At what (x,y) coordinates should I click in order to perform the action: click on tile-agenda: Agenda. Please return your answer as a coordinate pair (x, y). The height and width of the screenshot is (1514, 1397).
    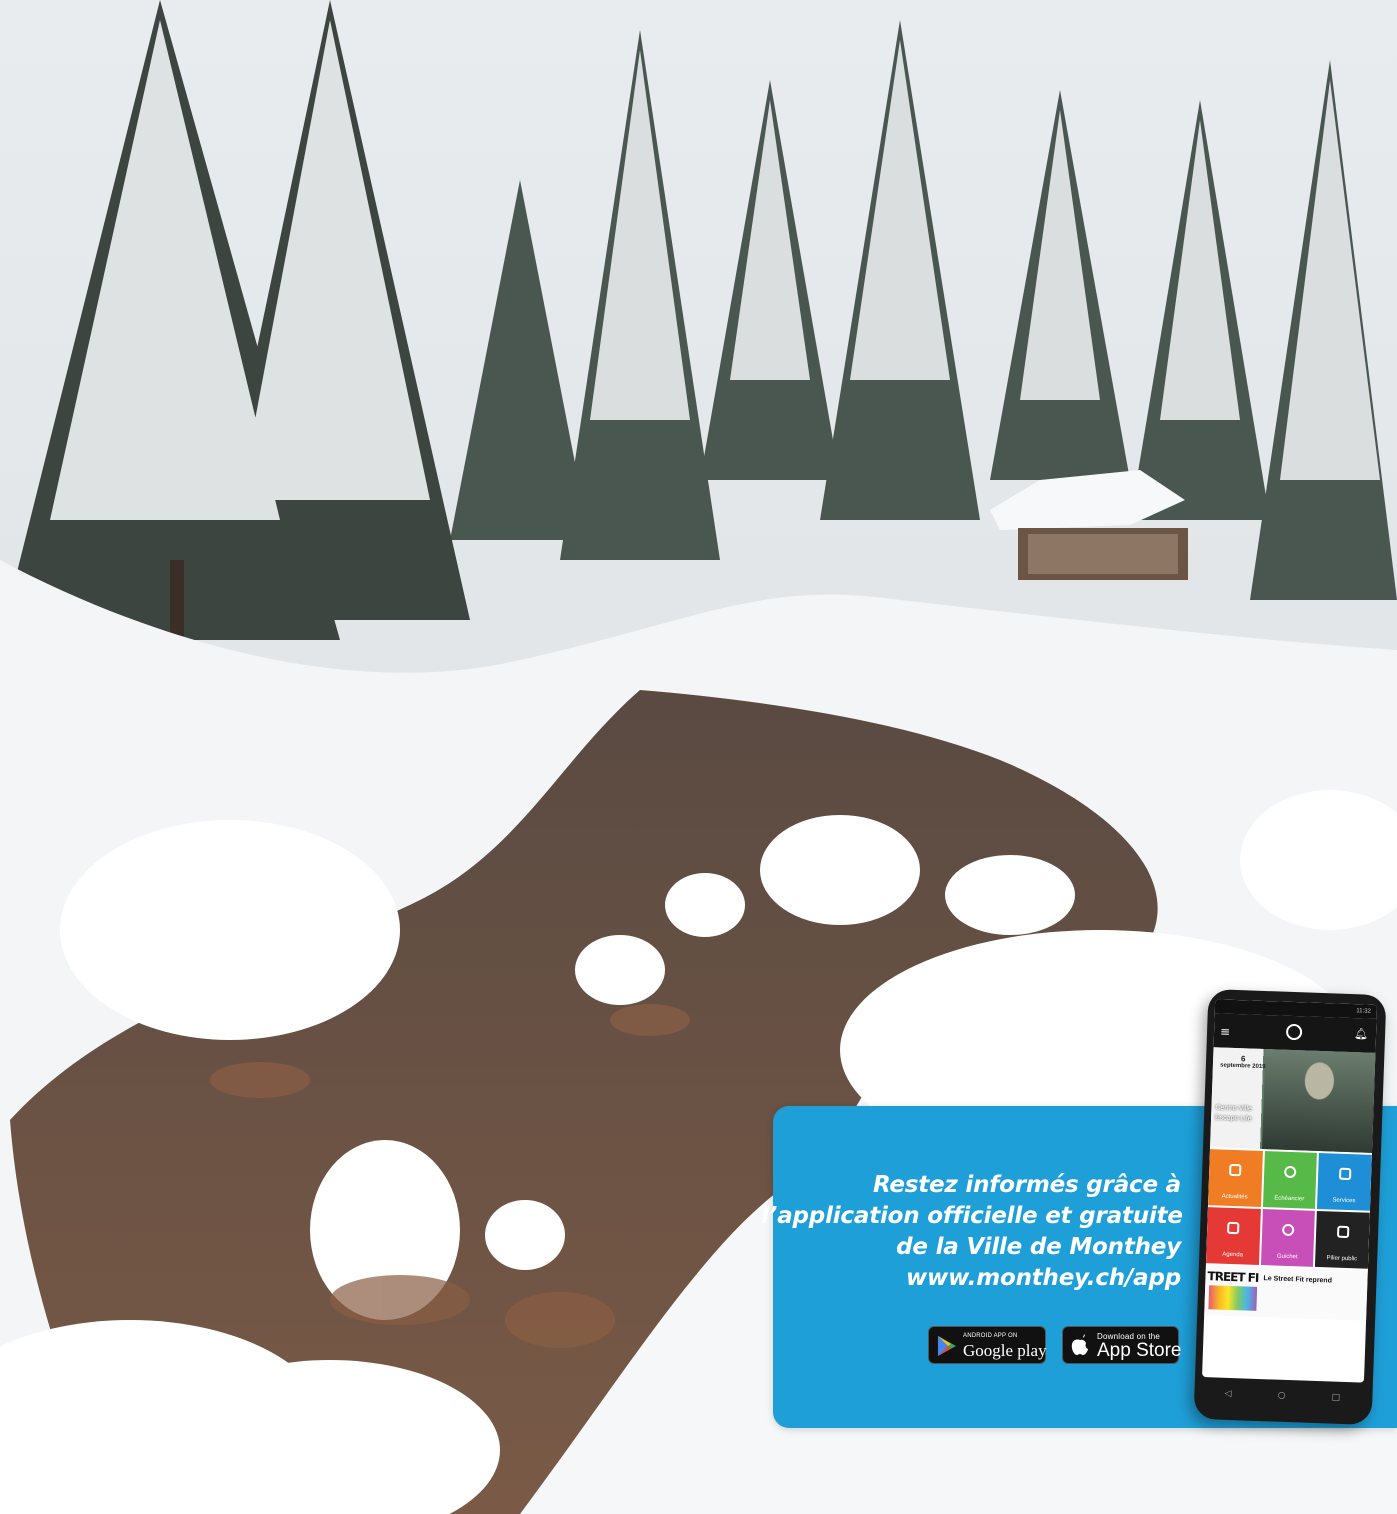
    Looking at the image, I should click on (1233, 1236).